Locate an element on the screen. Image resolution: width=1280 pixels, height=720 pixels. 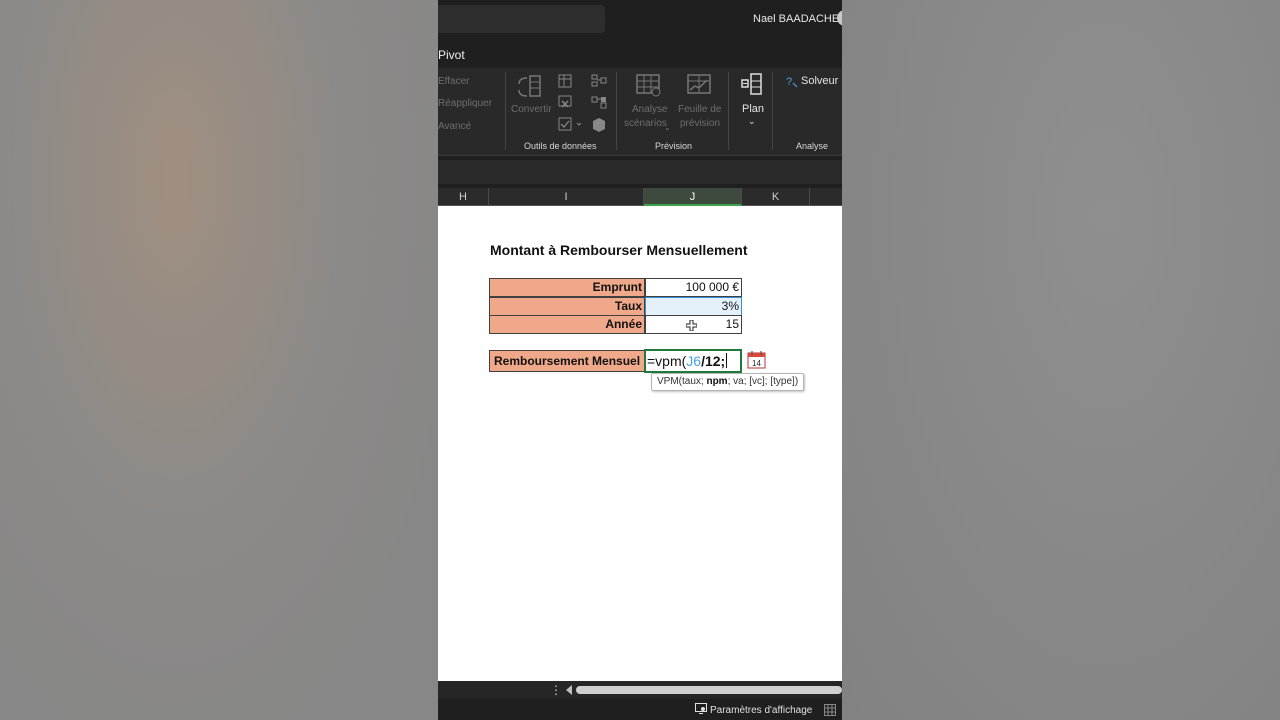
formula-ref: J6 is located at coordinates (694, 361).